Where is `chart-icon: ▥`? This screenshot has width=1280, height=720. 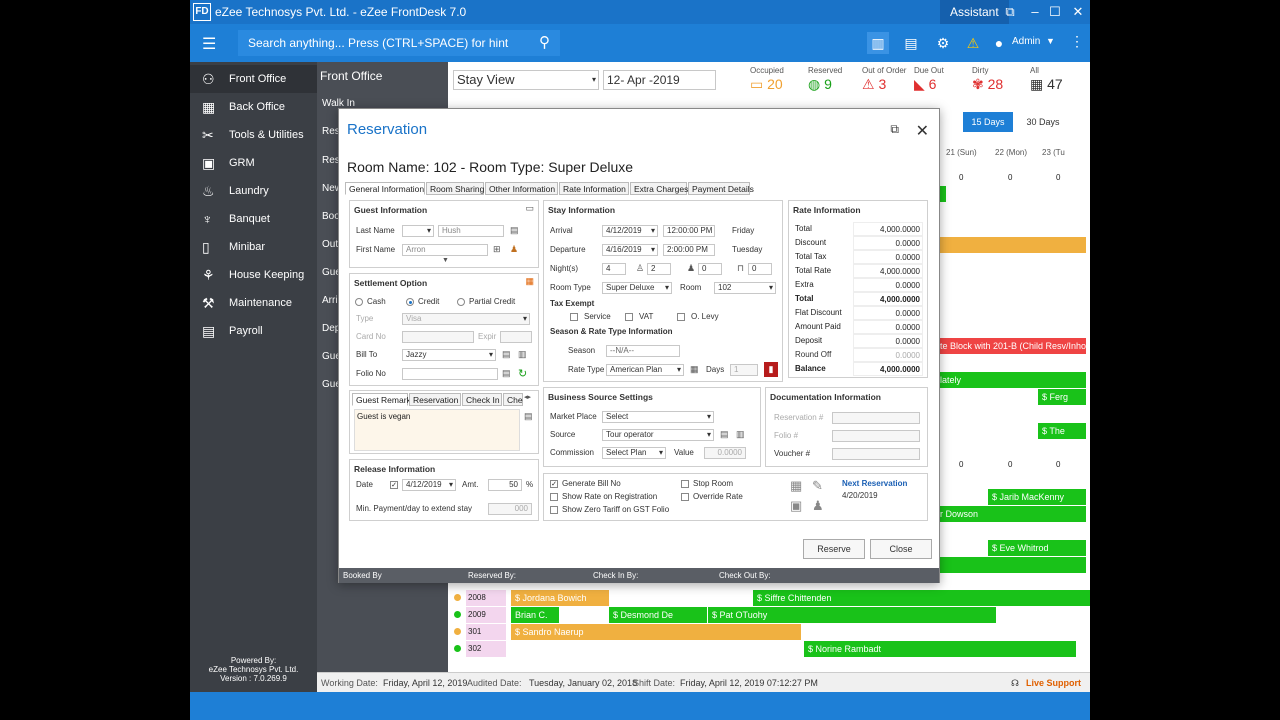
chart-icon: ▥ is located at coordinates (878, 43).